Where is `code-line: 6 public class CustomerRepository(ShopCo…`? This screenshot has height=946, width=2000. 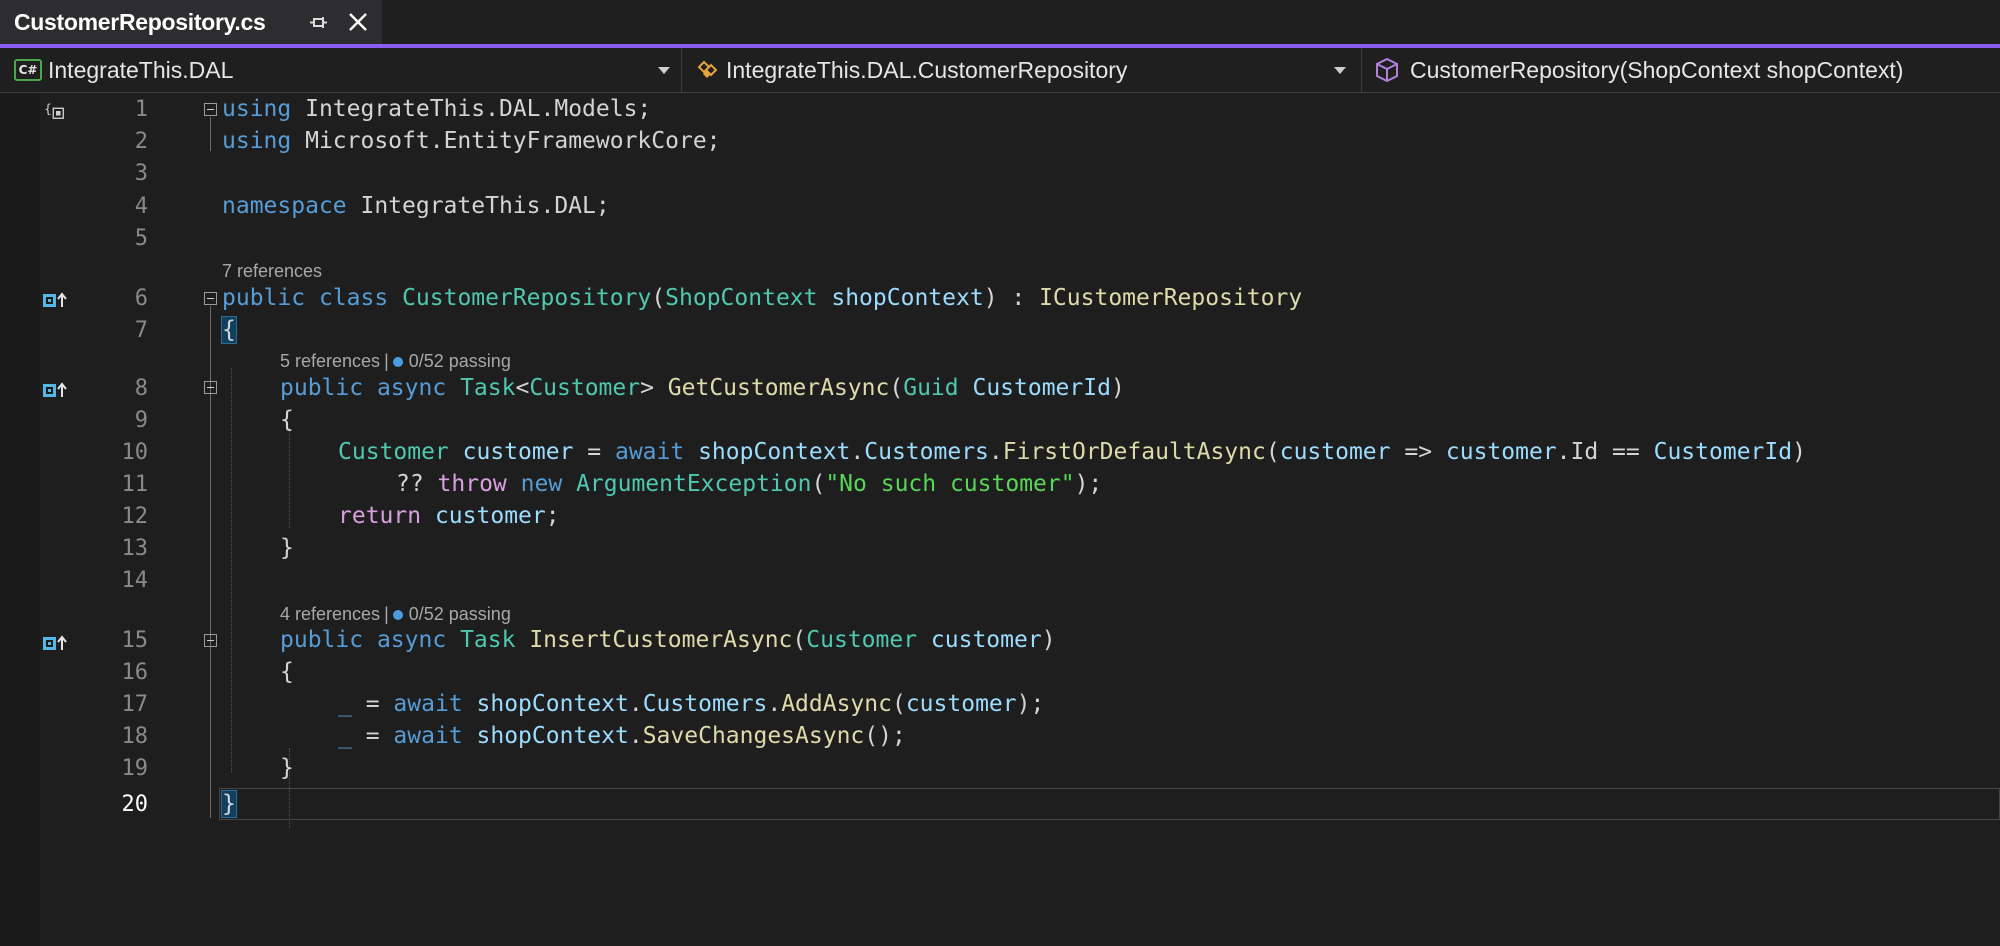
code-line: 6 public class CustomerRepository(ShopCo… is located at coordinates (1000, 298).